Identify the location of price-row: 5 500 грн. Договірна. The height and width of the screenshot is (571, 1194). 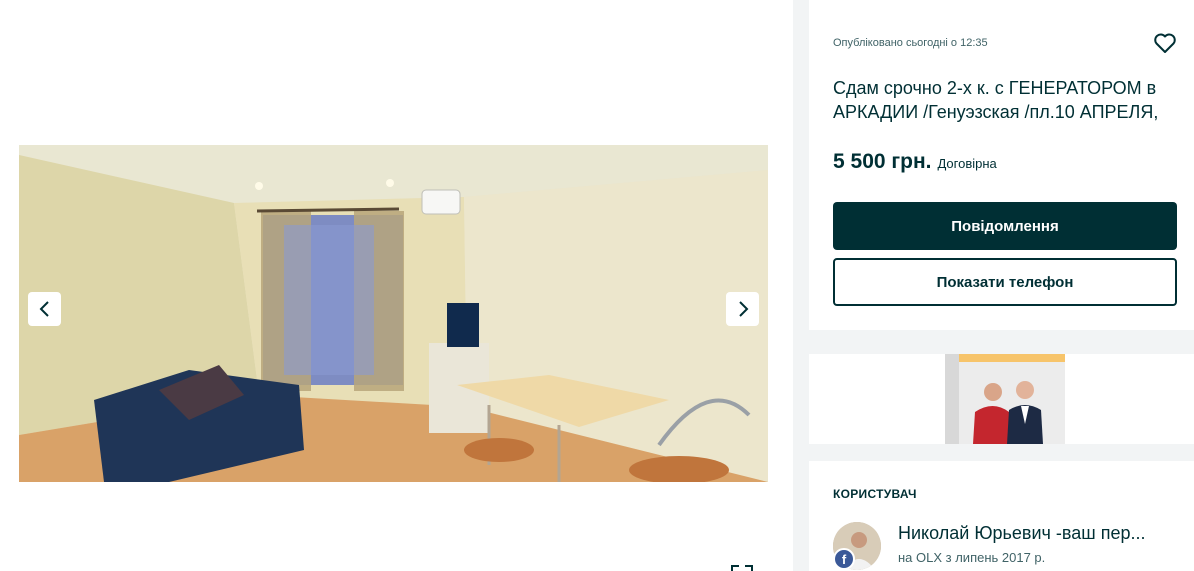
(915, 162).